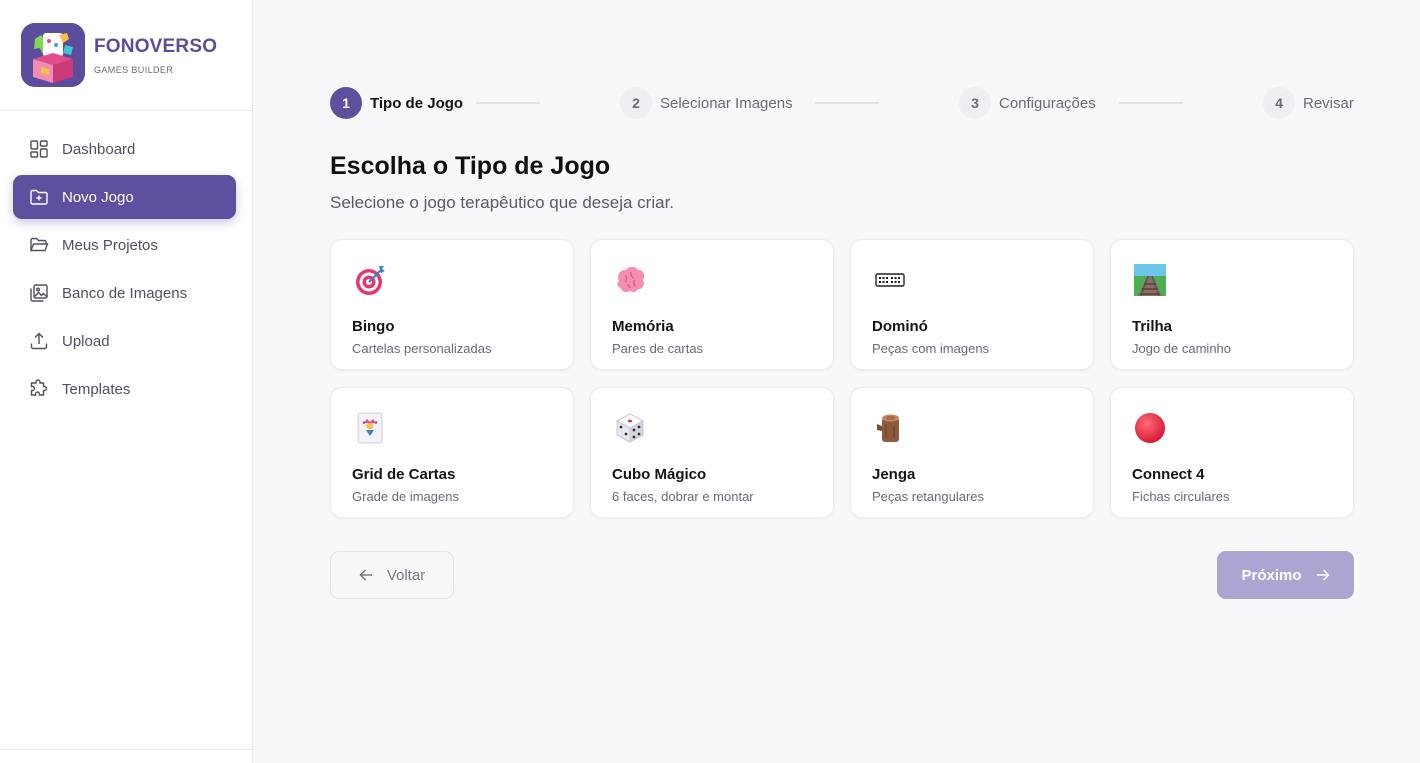 Image resolution: width=1420 pixels, height=763 pixels. I want to click on game-card-desc: Fichas circulares, so click(1181, 496).